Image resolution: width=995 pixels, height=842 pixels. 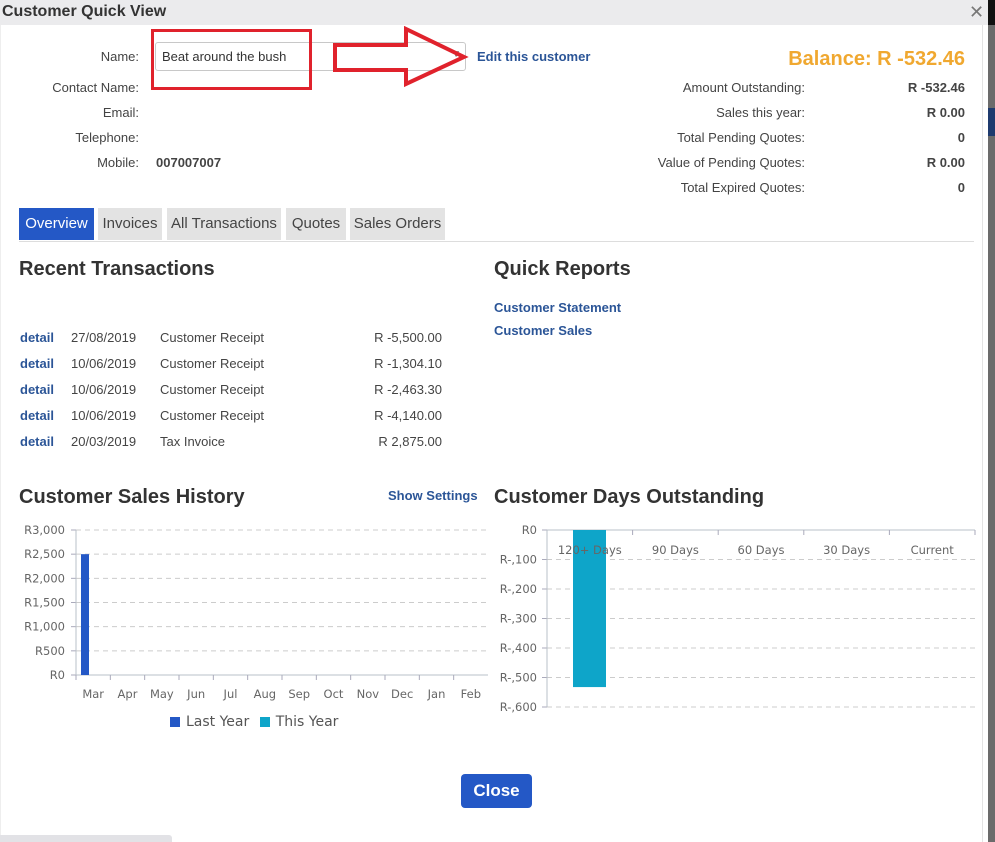 What do you see at coordinates (760, 112) in the screenshot?
I see `summary-label: Sales this year:` at bounding box center [760, 112].